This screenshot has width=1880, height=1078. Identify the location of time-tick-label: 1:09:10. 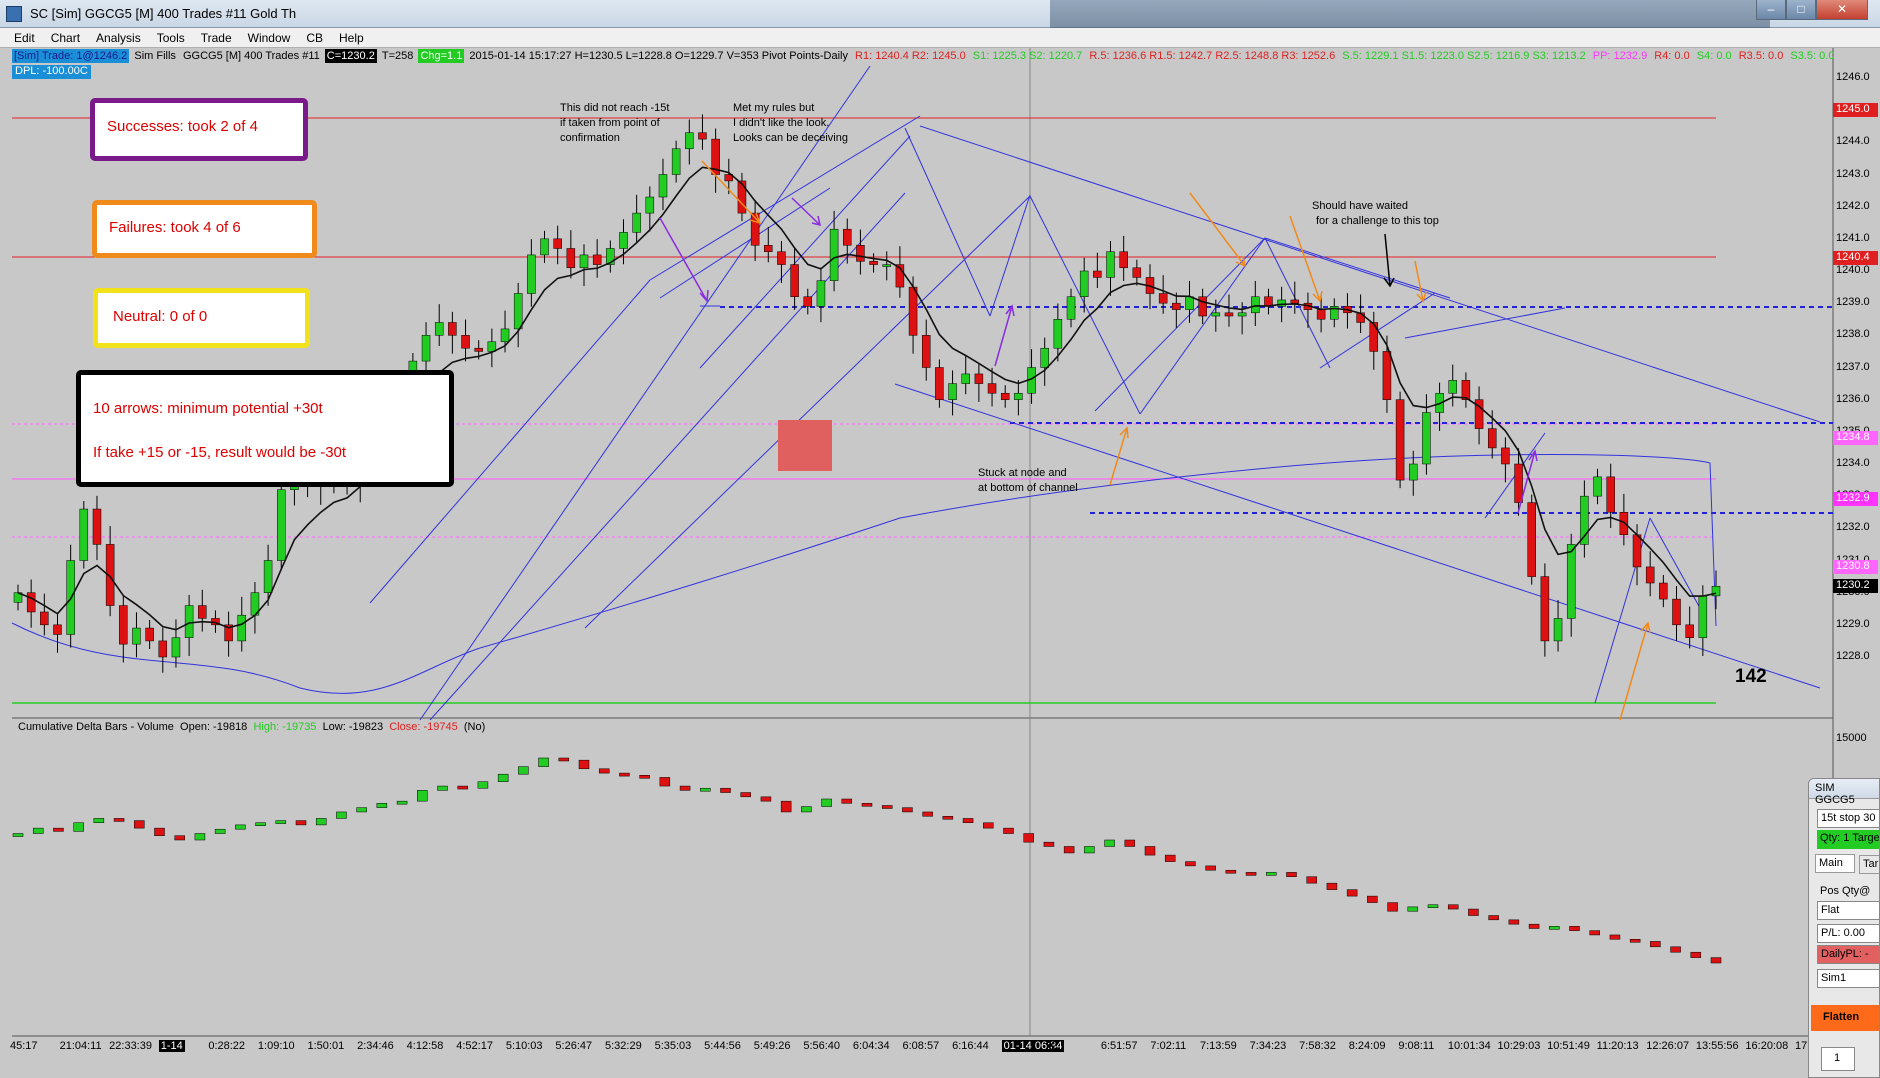
(276, 1046).